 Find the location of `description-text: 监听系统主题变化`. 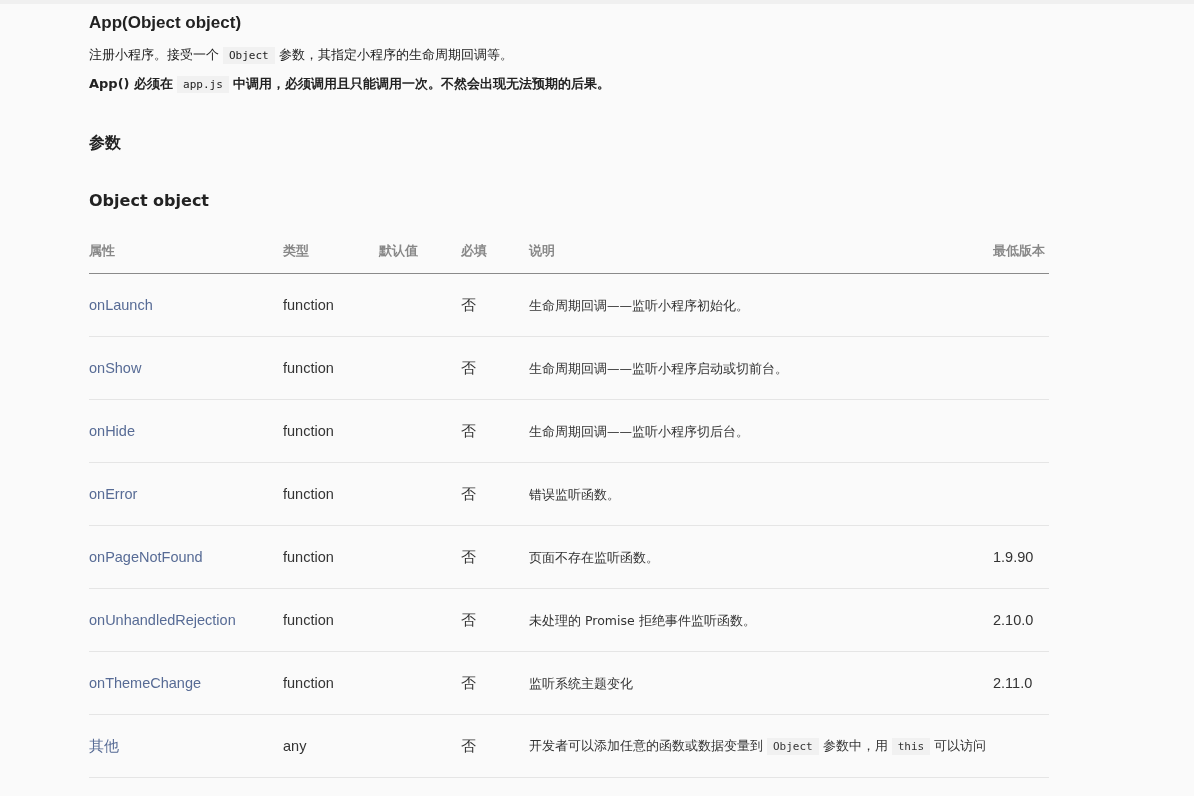

description-text: 监听系统主题变化 is located at coordinates (581, 683).